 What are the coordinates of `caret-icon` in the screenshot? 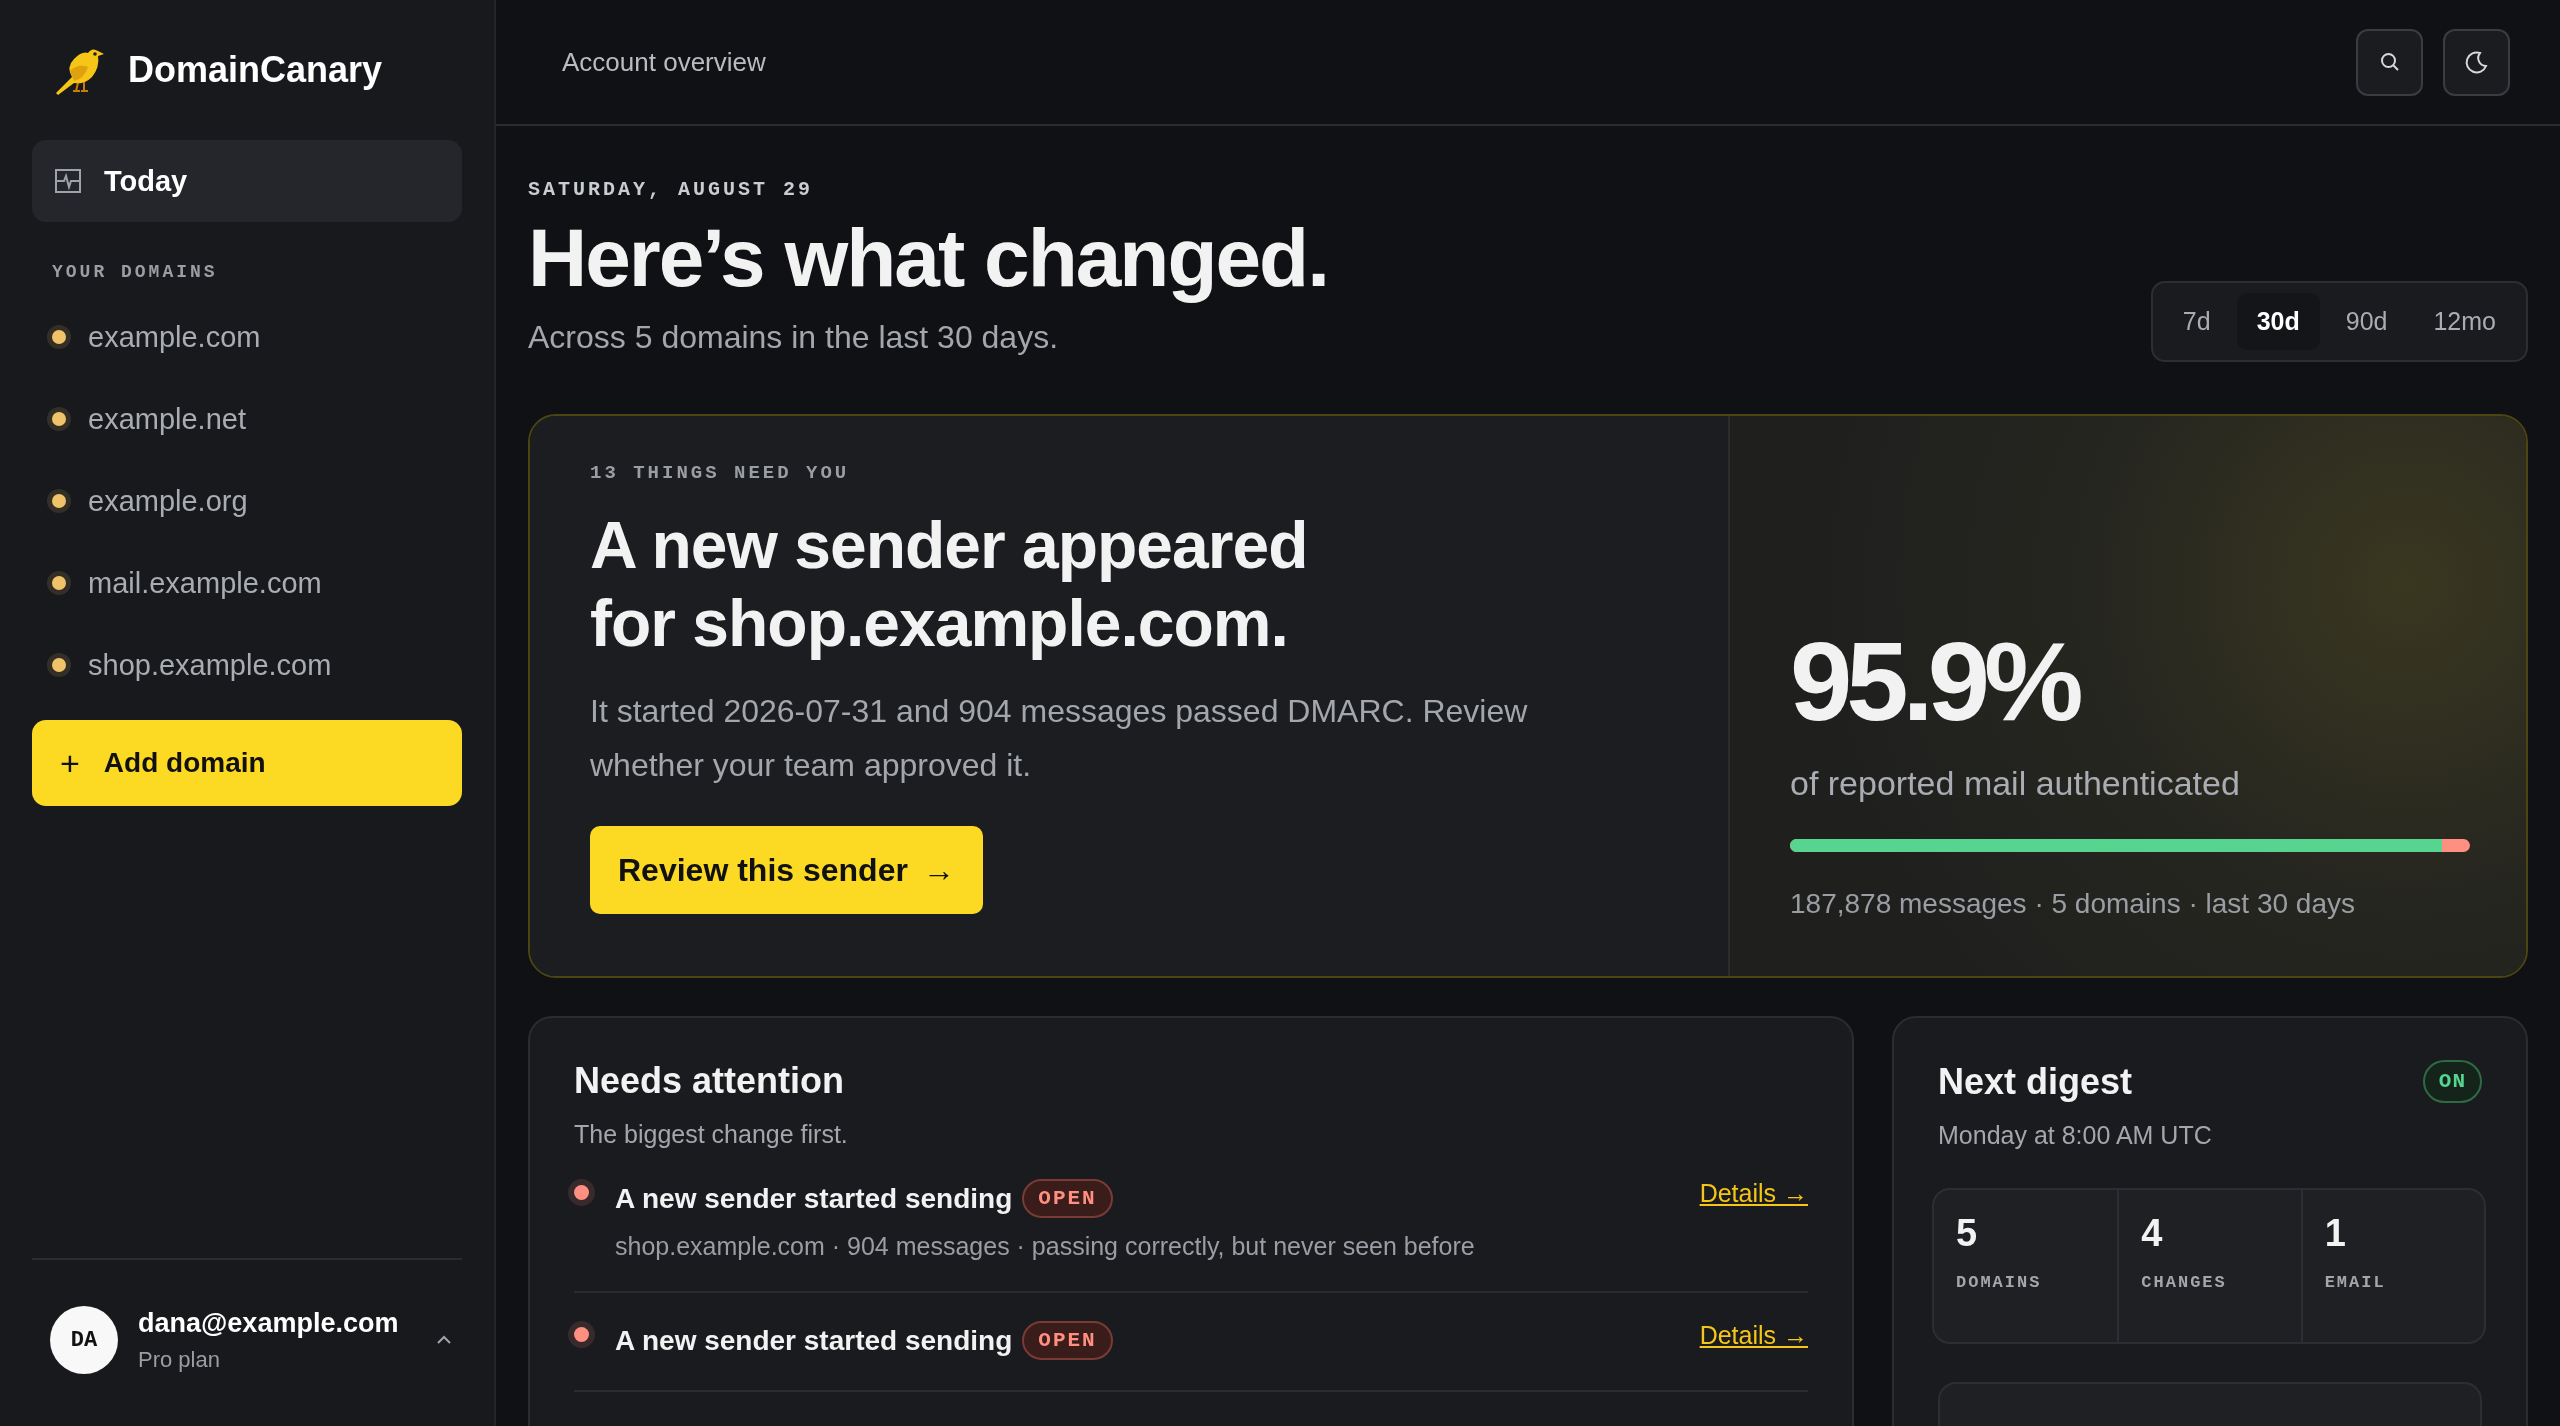 It's located at (444, 1340).